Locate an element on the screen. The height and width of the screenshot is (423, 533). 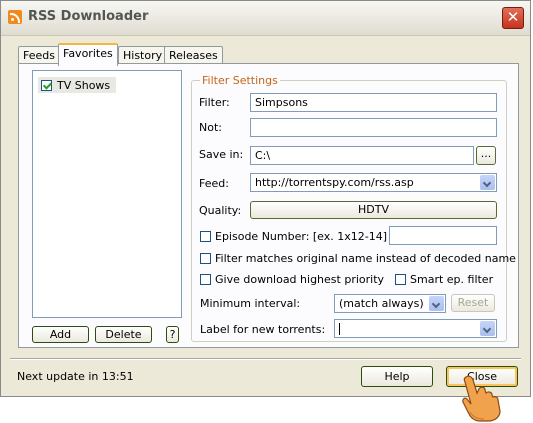
filter-settings-legend: Filter Settings is located at coordinates (240, 80).